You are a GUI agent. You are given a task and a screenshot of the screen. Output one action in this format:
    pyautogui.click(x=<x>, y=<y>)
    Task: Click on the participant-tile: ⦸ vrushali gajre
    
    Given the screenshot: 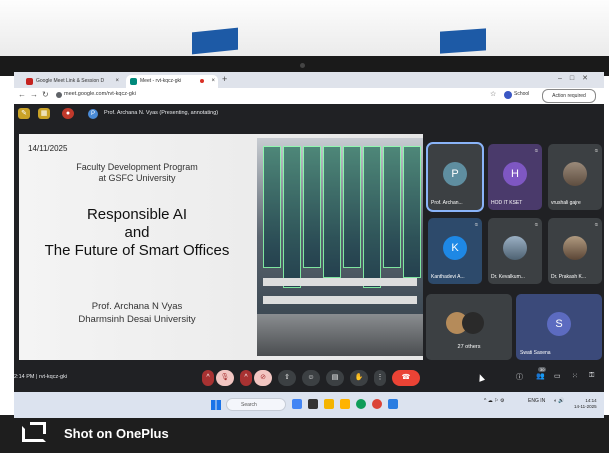 What is the action you would take?
    pyautogui.click(x=575, y=177)
    